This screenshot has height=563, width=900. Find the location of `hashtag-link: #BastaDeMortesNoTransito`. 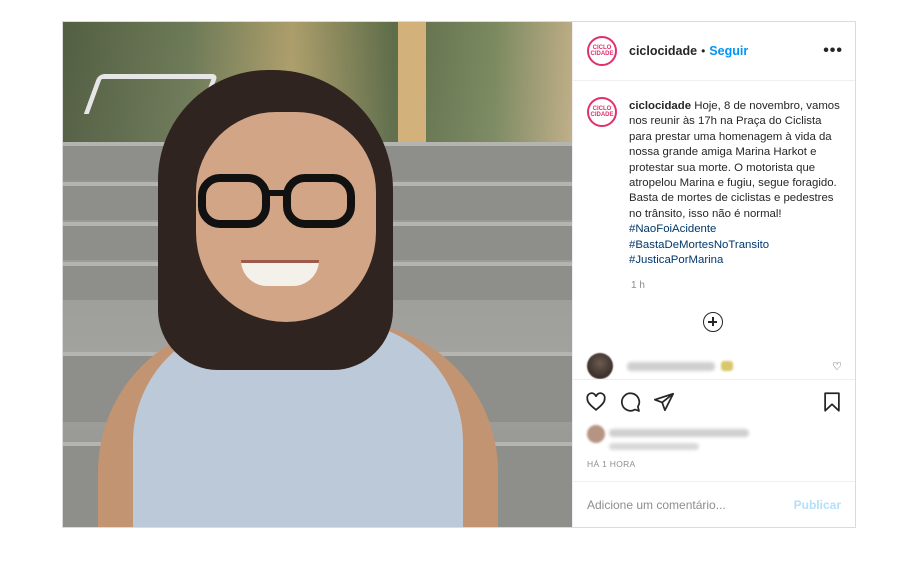

hashtag-link: #BastaDeMortesNoTransito is located at coordinates (735, 245).